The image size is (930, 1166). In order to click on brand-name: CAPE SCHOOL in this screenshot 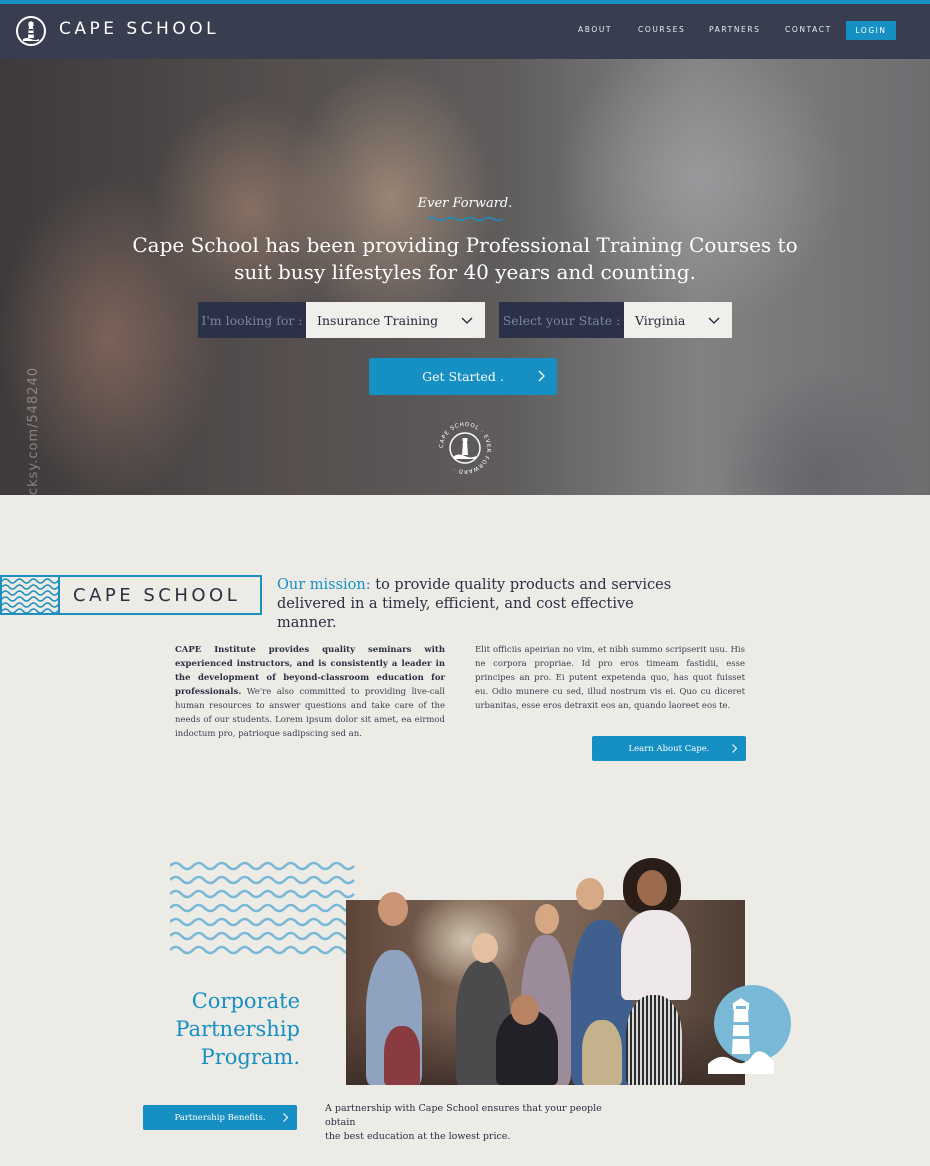, I will do `click(139, 29)`.